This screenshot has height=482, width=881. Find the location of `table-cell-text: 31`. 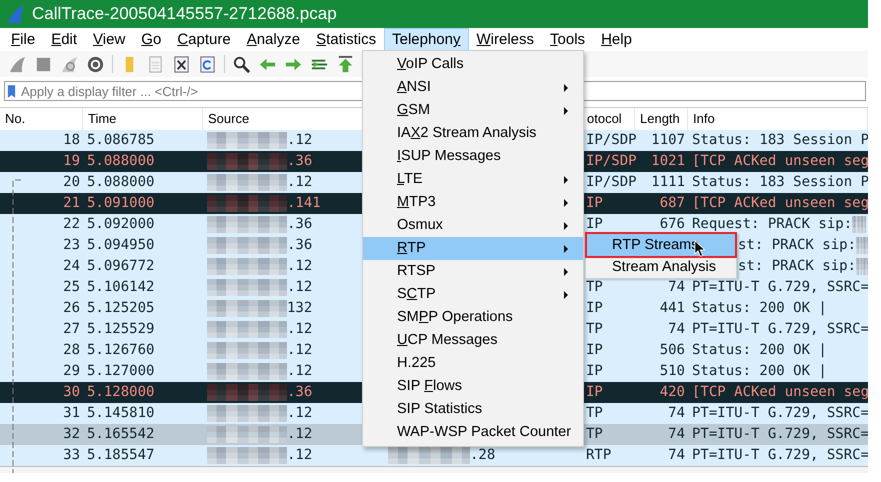

table-cell-text: 31 is located at coordinates (71, 413).